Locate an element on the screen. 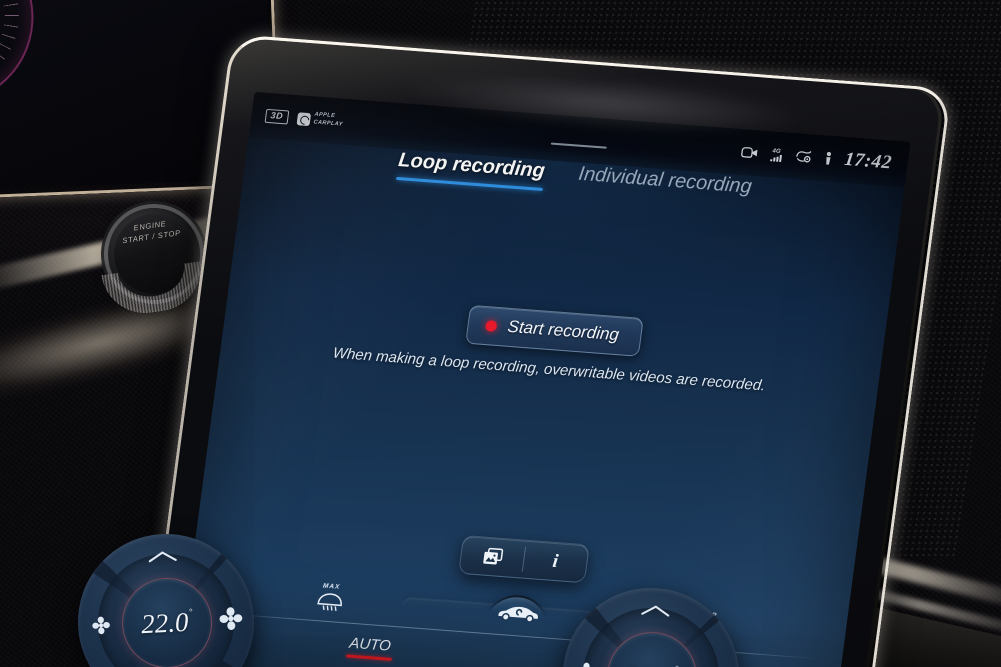  info-icon: i is located at coordinates (555, 561).